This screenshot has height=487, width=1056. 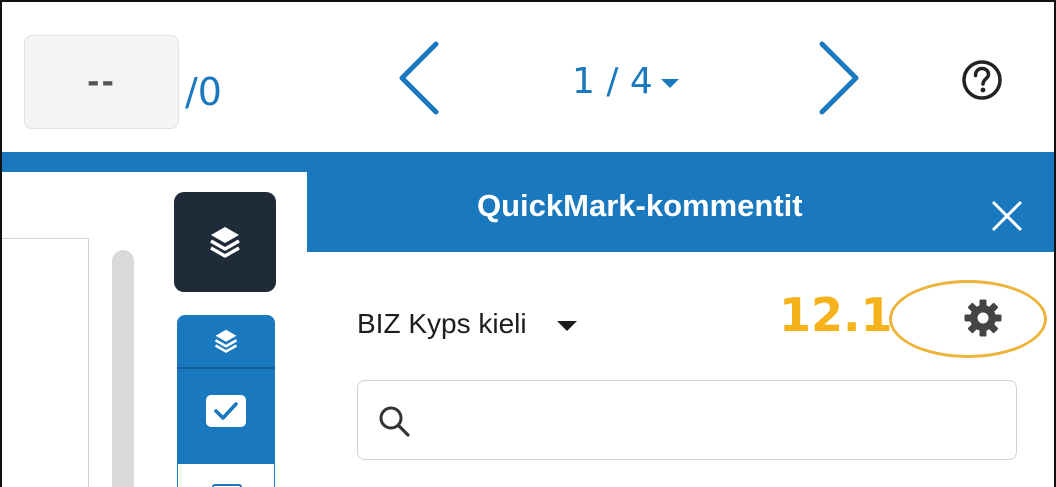 What do you see at coordinates (394, 421) in the screenshot?
I see `search-icon` at bounding box center [394, 421].